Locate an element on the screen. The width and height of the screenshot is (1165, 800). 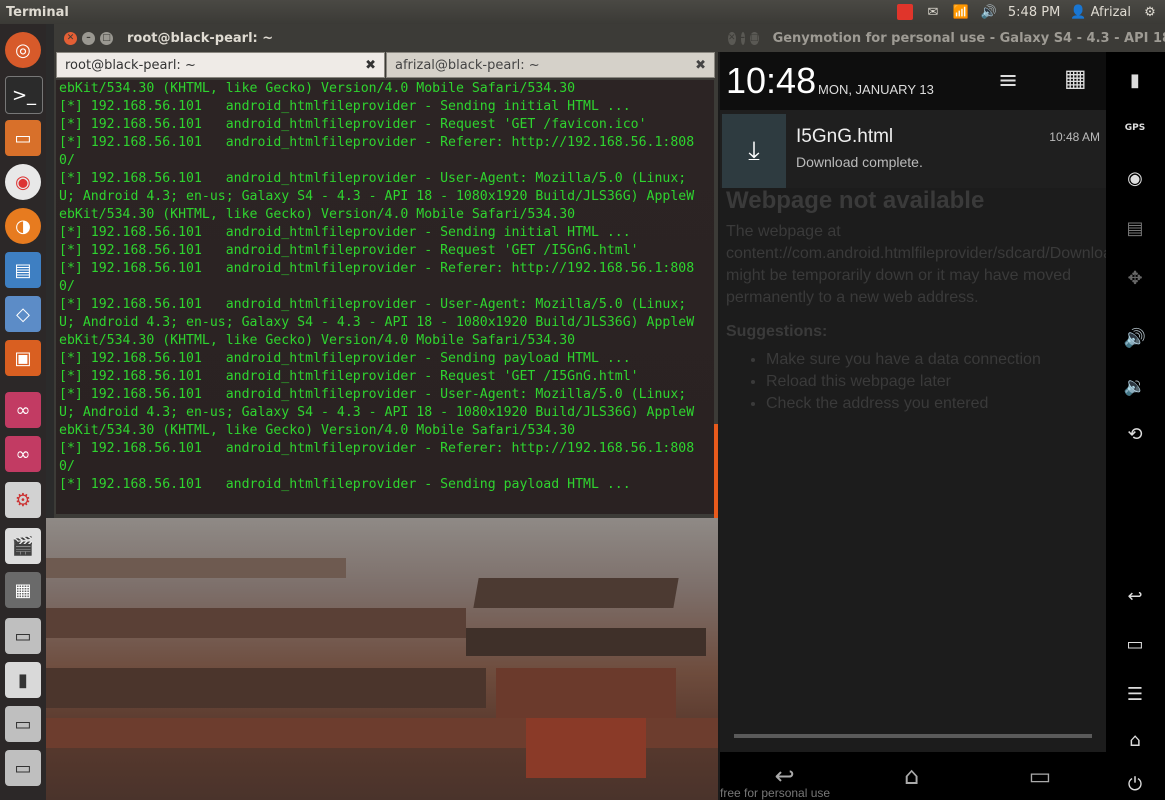
gear-icon: ⚙ is located at coordinates (1150, 12).